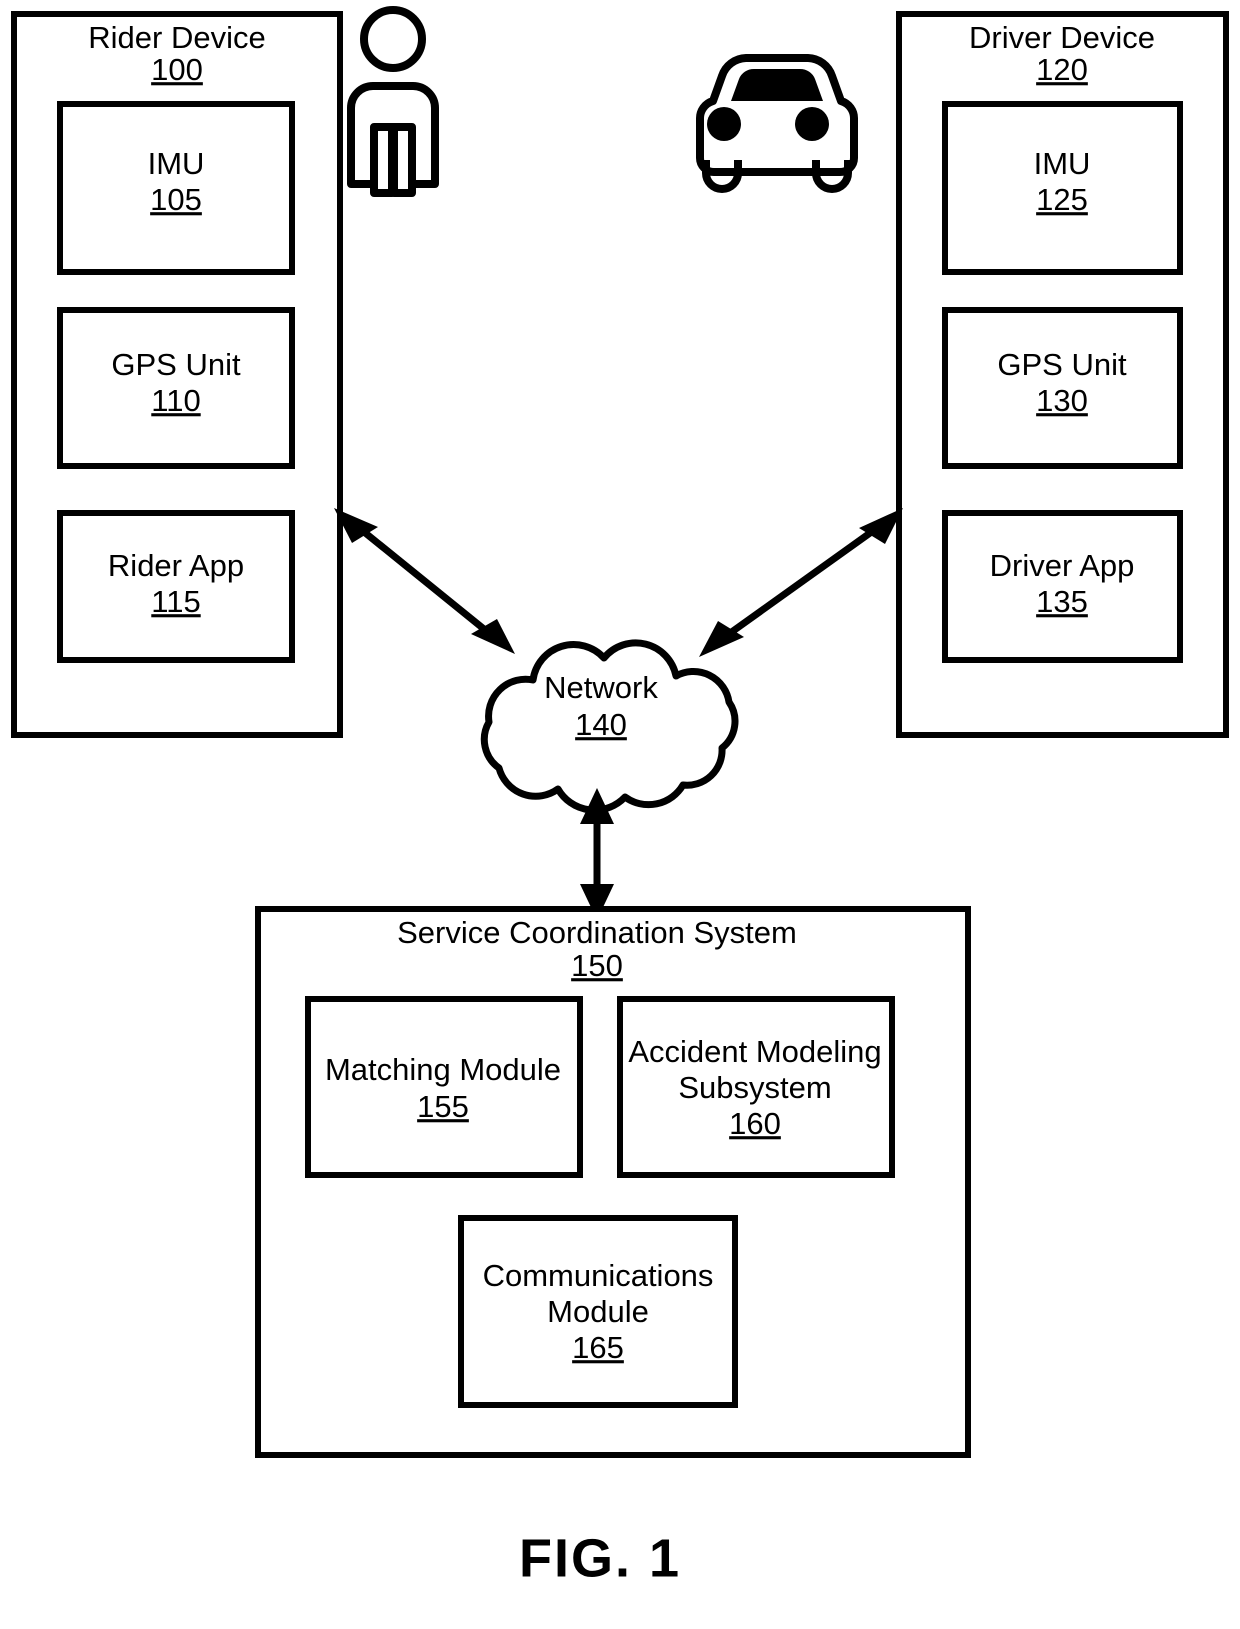 Image resolution: width=1240 pixels, height=1629 pixels. I want to click on accident-modeling-ref: 160, so click(755, 1123).